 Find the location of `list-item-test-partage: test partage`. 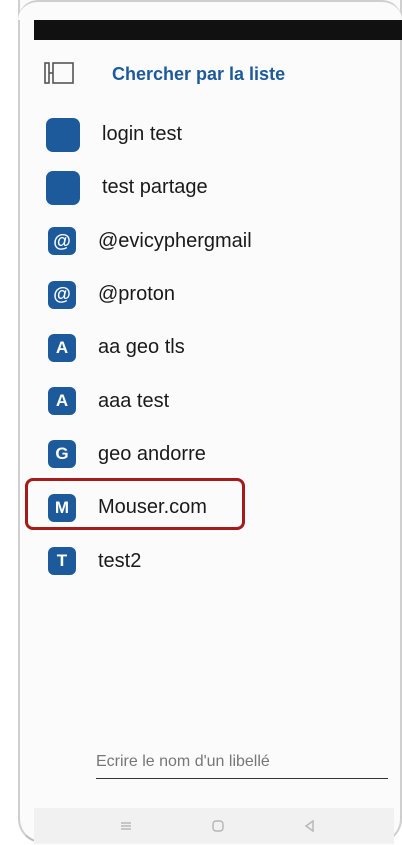

list-item-test-partage: test partage is located at coordinates (214, 187).